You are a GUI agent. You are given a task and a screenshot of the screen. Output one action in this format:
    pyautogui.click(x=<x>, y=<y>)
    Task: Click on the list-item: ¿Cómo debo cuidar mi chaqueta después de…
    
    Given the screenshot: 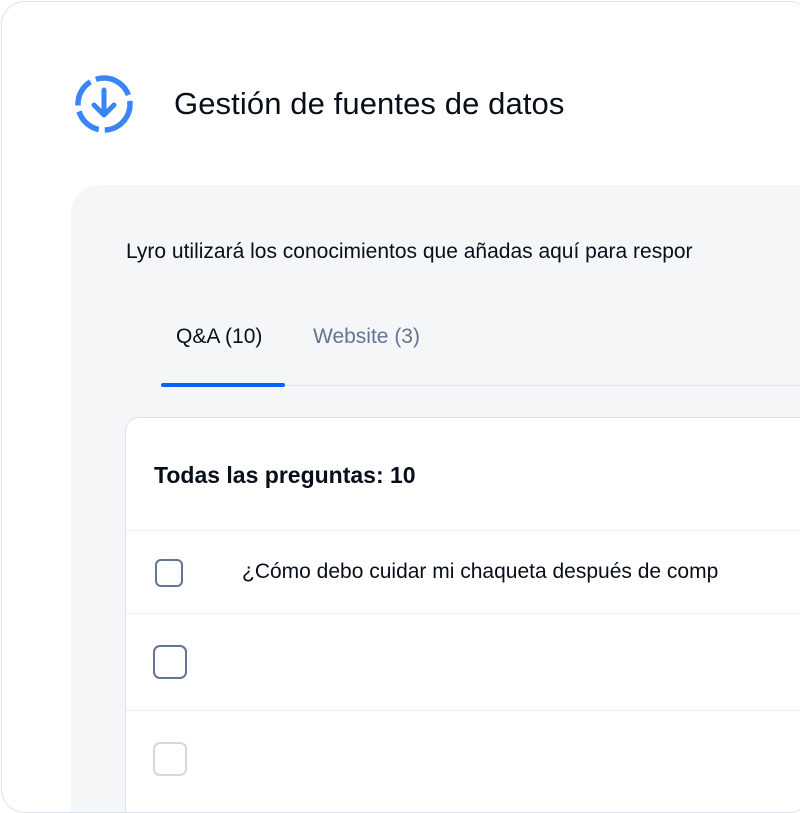 What is the action you would take?
    pyautogui.click(x=463, y=571)
    